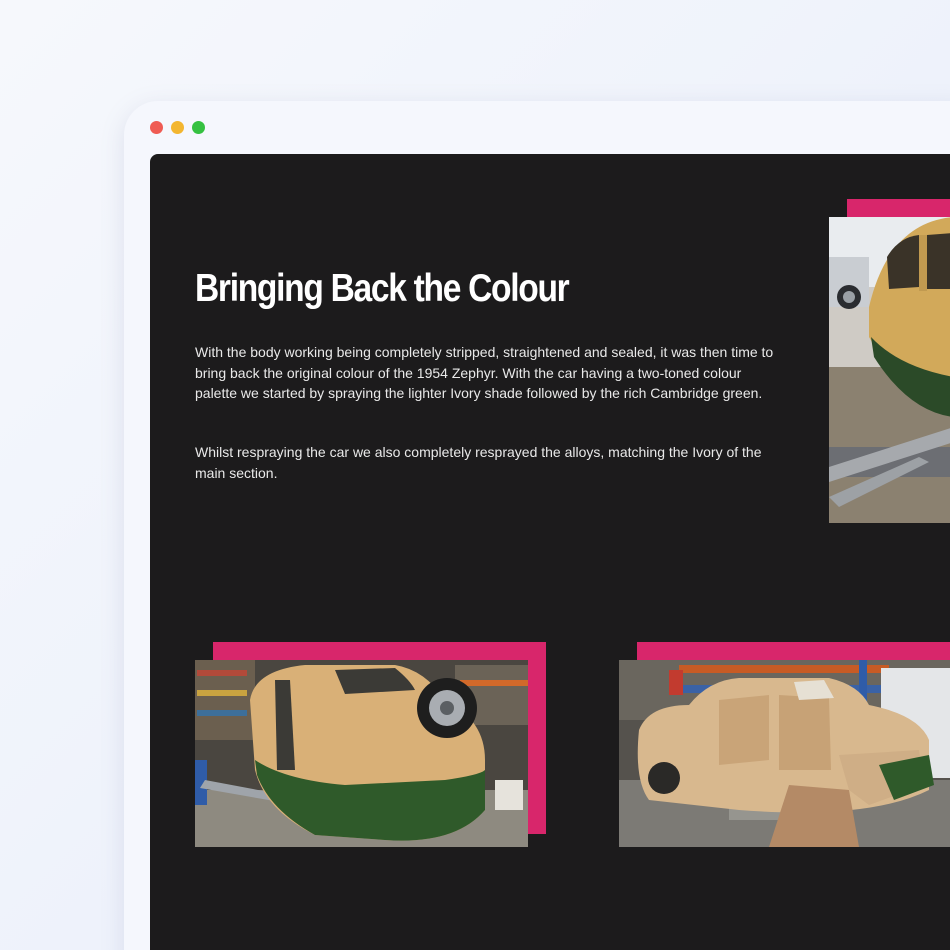 The image size is (950, 950). I want to click on photo-car-masked-ivory, so click(784, 745).